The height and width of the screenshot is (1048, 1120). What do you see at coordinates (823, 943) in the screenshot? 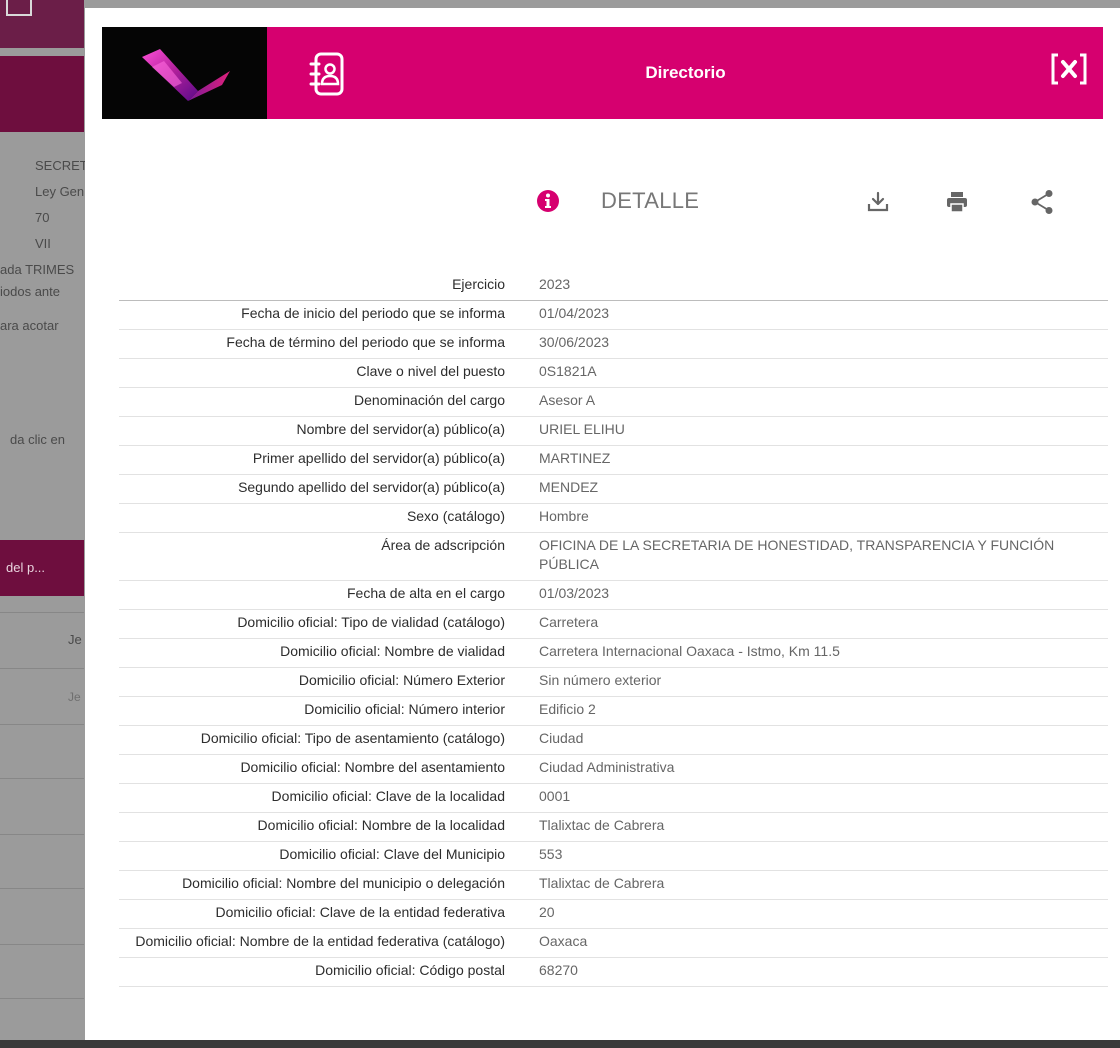
I see `detail-value: Oaxaca` at bounding box center [823, 943].